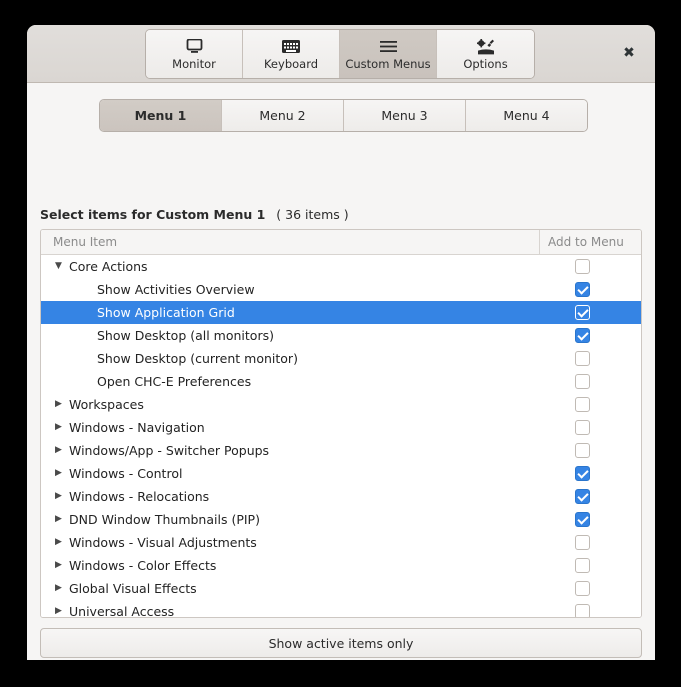 The width and height of the screenshot is (681, 687). Describe the element at coordinates (290, 242) in the screenshot. I see `column-header-menu-item: Menu Item` at that location.